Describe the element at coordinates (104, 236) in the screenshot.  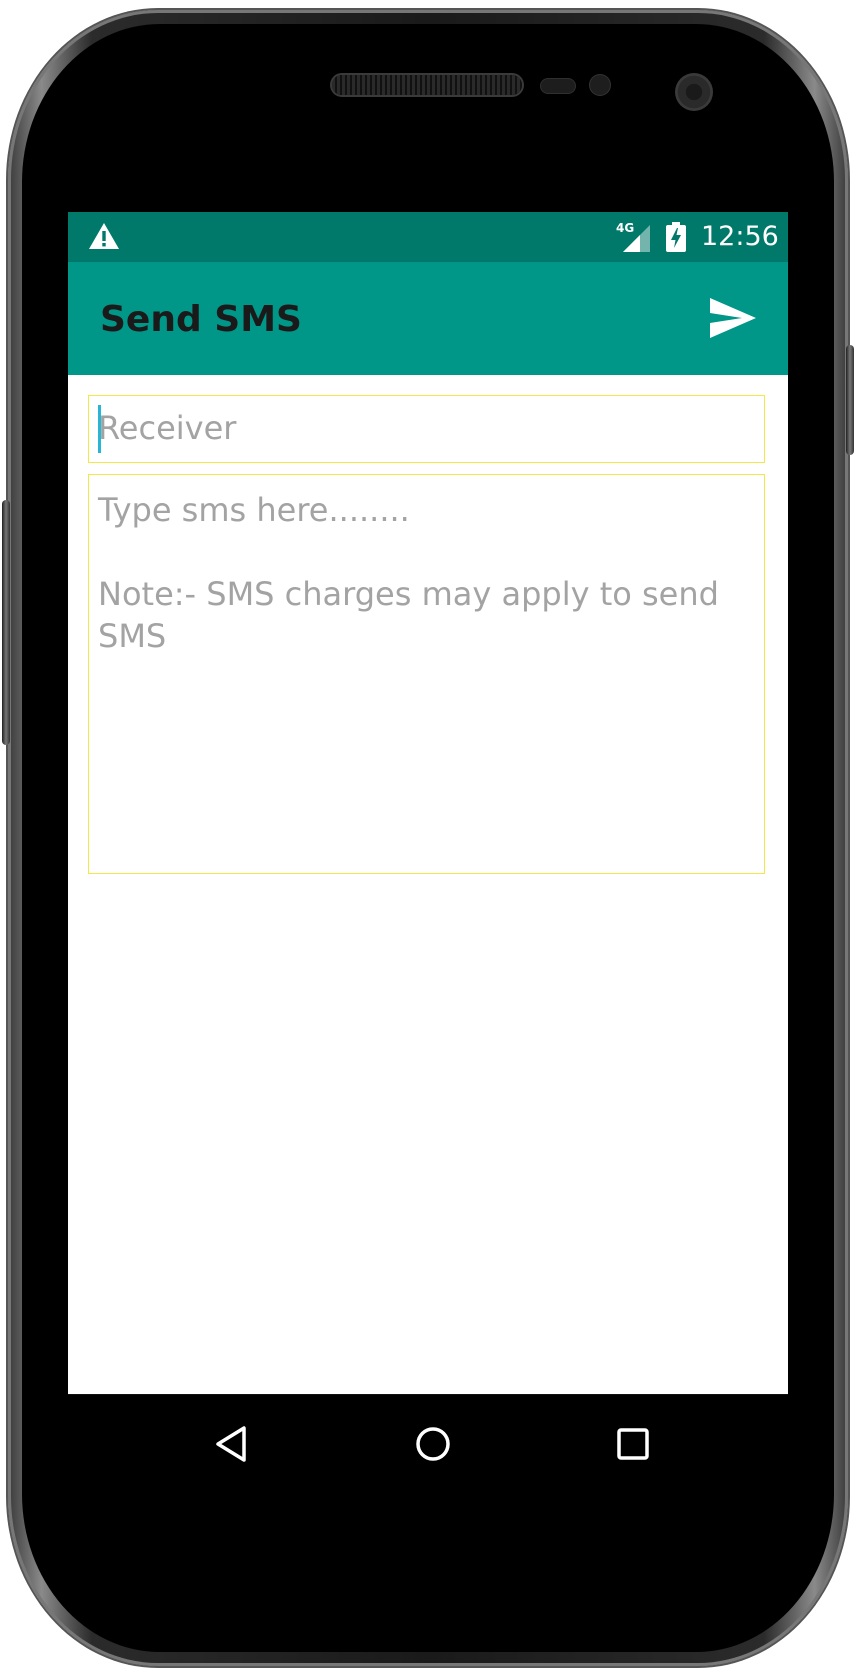
I see `warning-icon` at that location.